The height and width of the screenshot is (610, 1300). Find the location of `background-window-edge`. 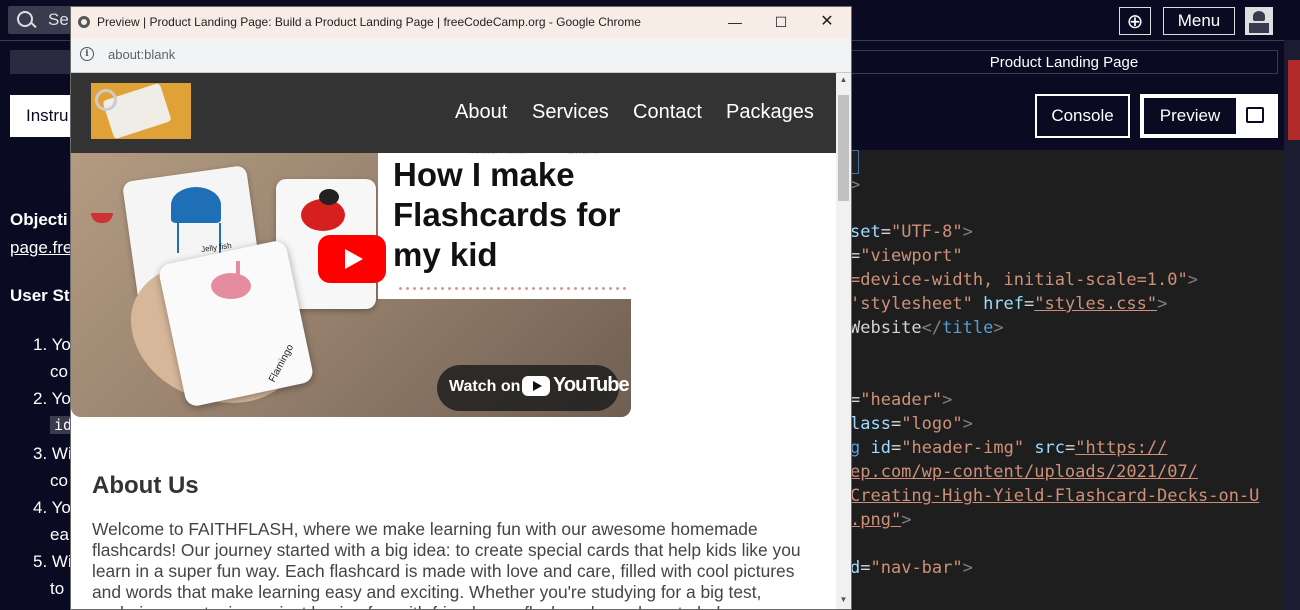

background-window-edge is located at coordinates (1294, 100).